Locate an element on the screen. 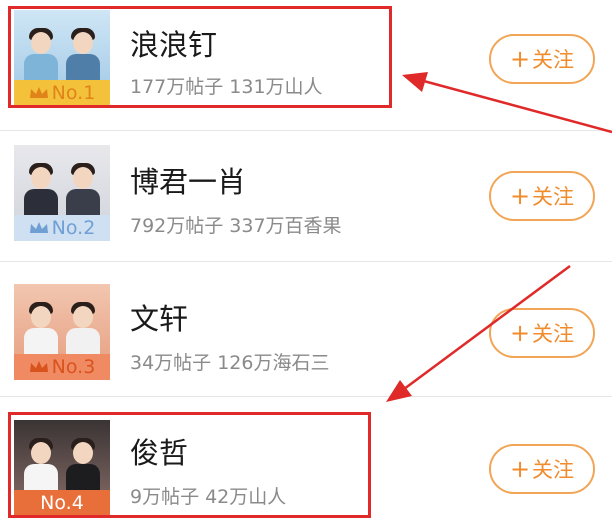  rank-badge: No.1 is located at coordinates (62, 93).